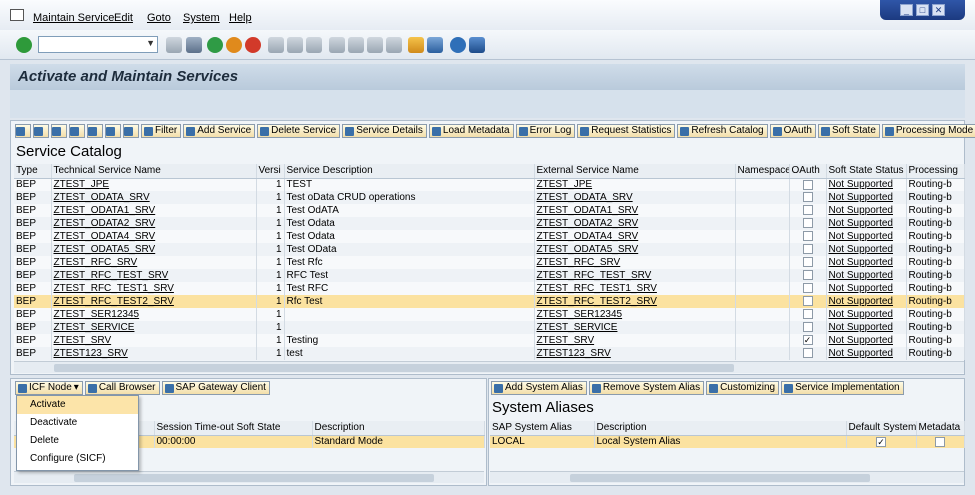 The image size is (975, 495). What do you see at coordinates (626, 131) in the screenshot?
I see `request-statistics-button: Request Statistics` at bounding box center [626, 131].